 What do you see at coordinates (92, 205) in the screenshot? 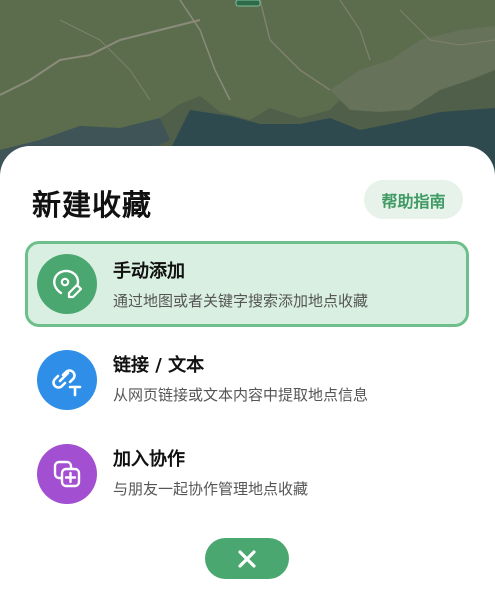
I see `sheet-title: 新建收藏` at bounding box center [92, 205].